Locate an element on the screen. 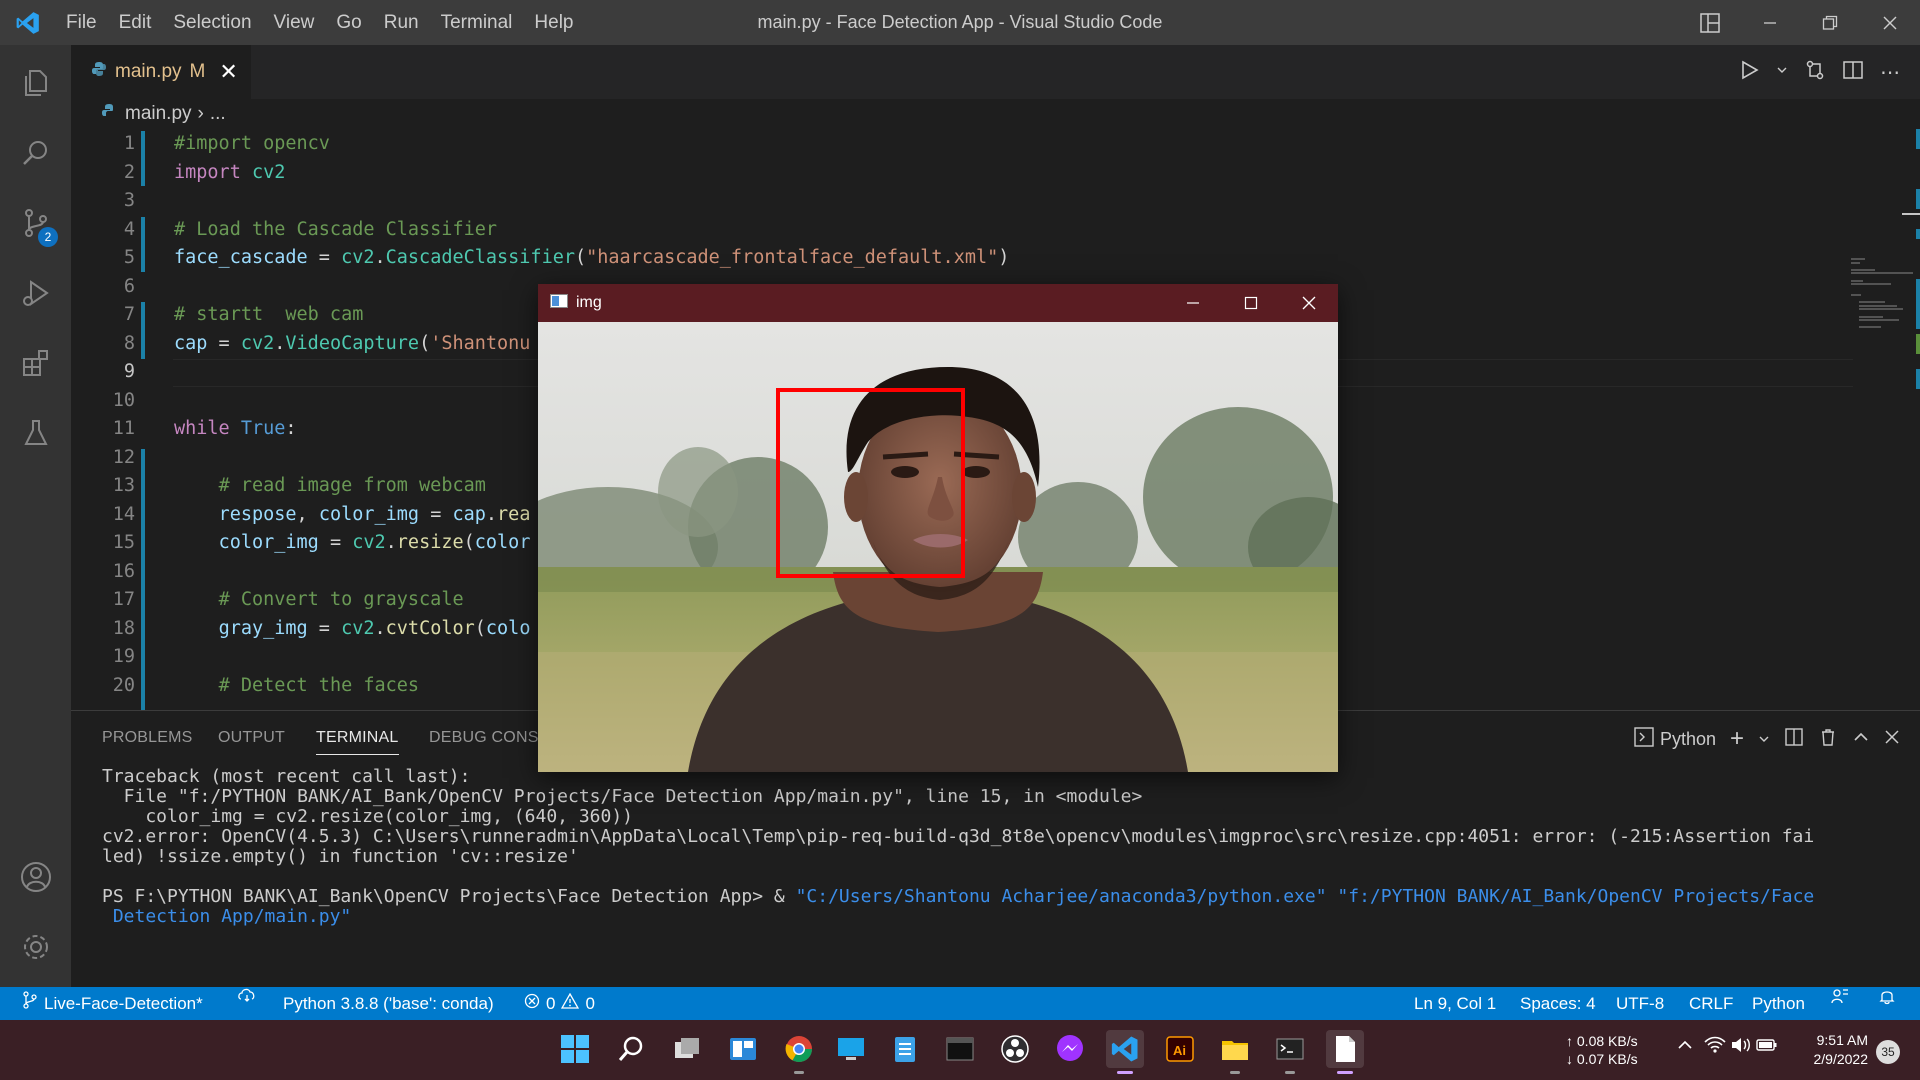 The width and height of the screenshot is (1920, 1080). code-token: #import opencv is located at coordinates (252, 143).